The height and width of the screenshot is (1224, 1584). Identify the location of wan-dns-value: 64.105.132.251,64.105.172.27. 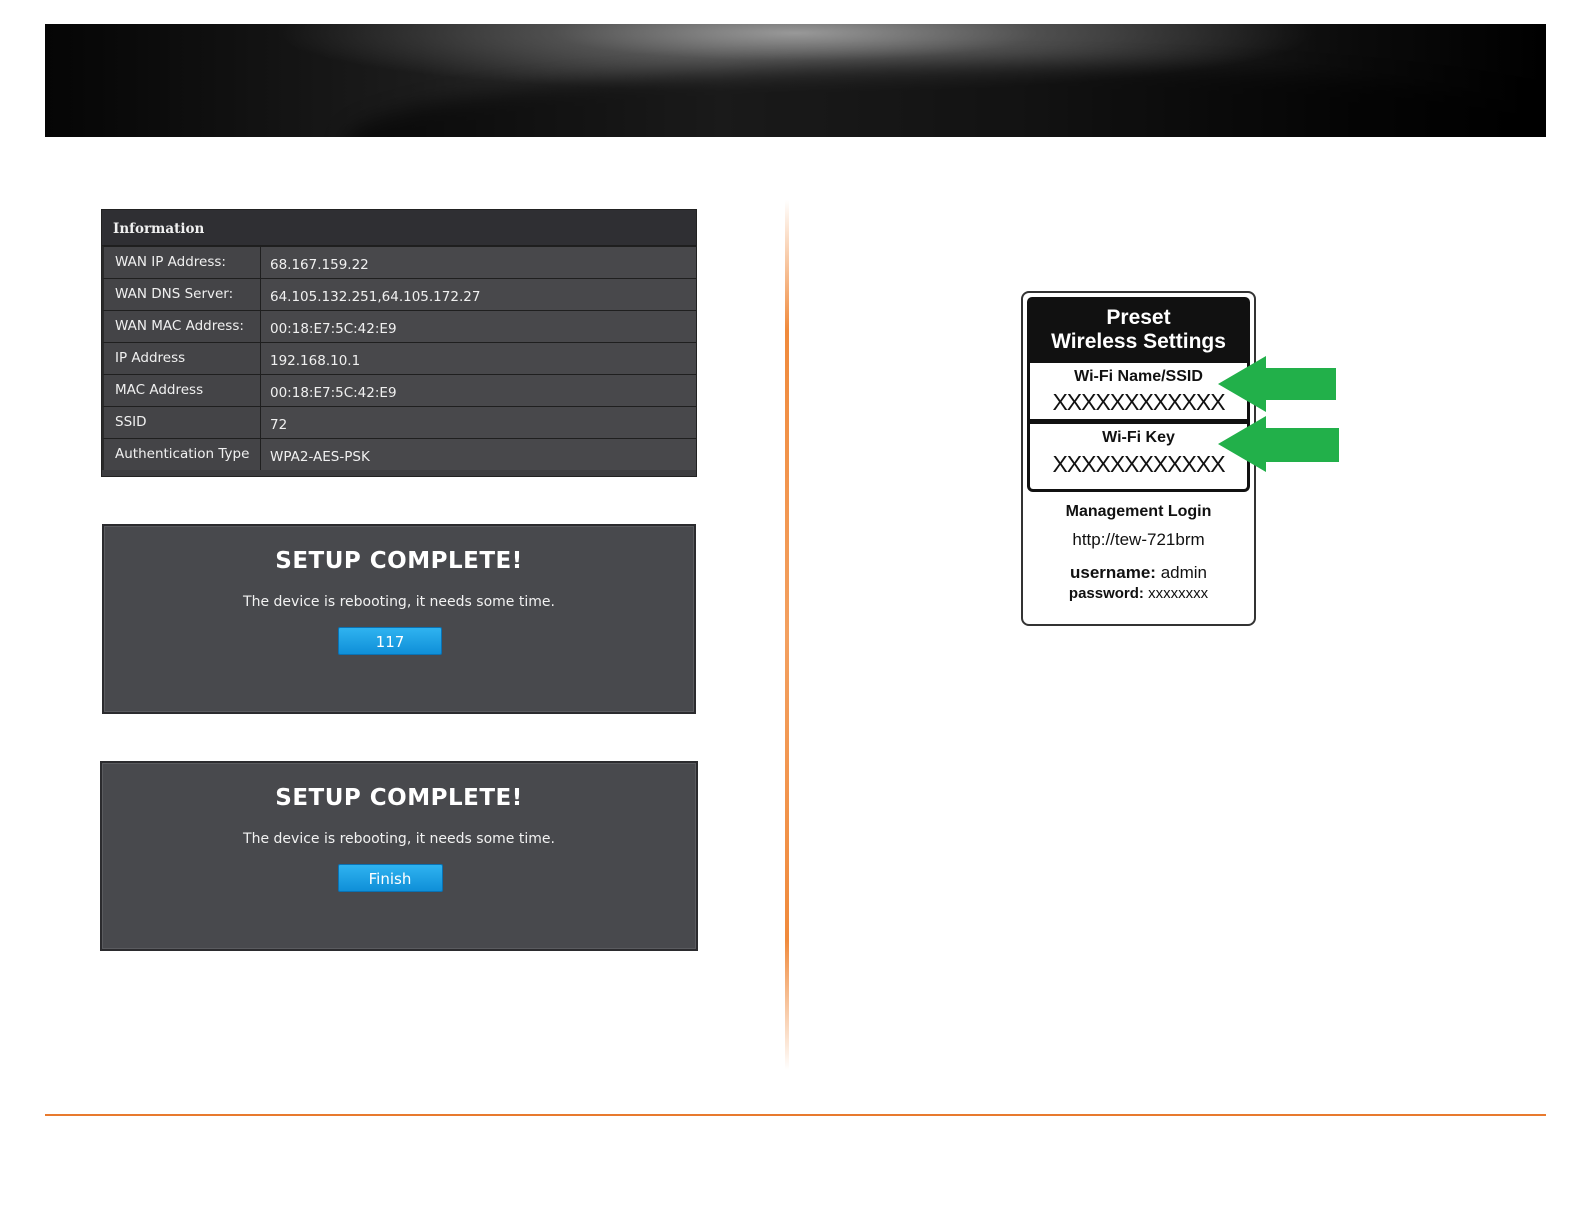
(478, 294).